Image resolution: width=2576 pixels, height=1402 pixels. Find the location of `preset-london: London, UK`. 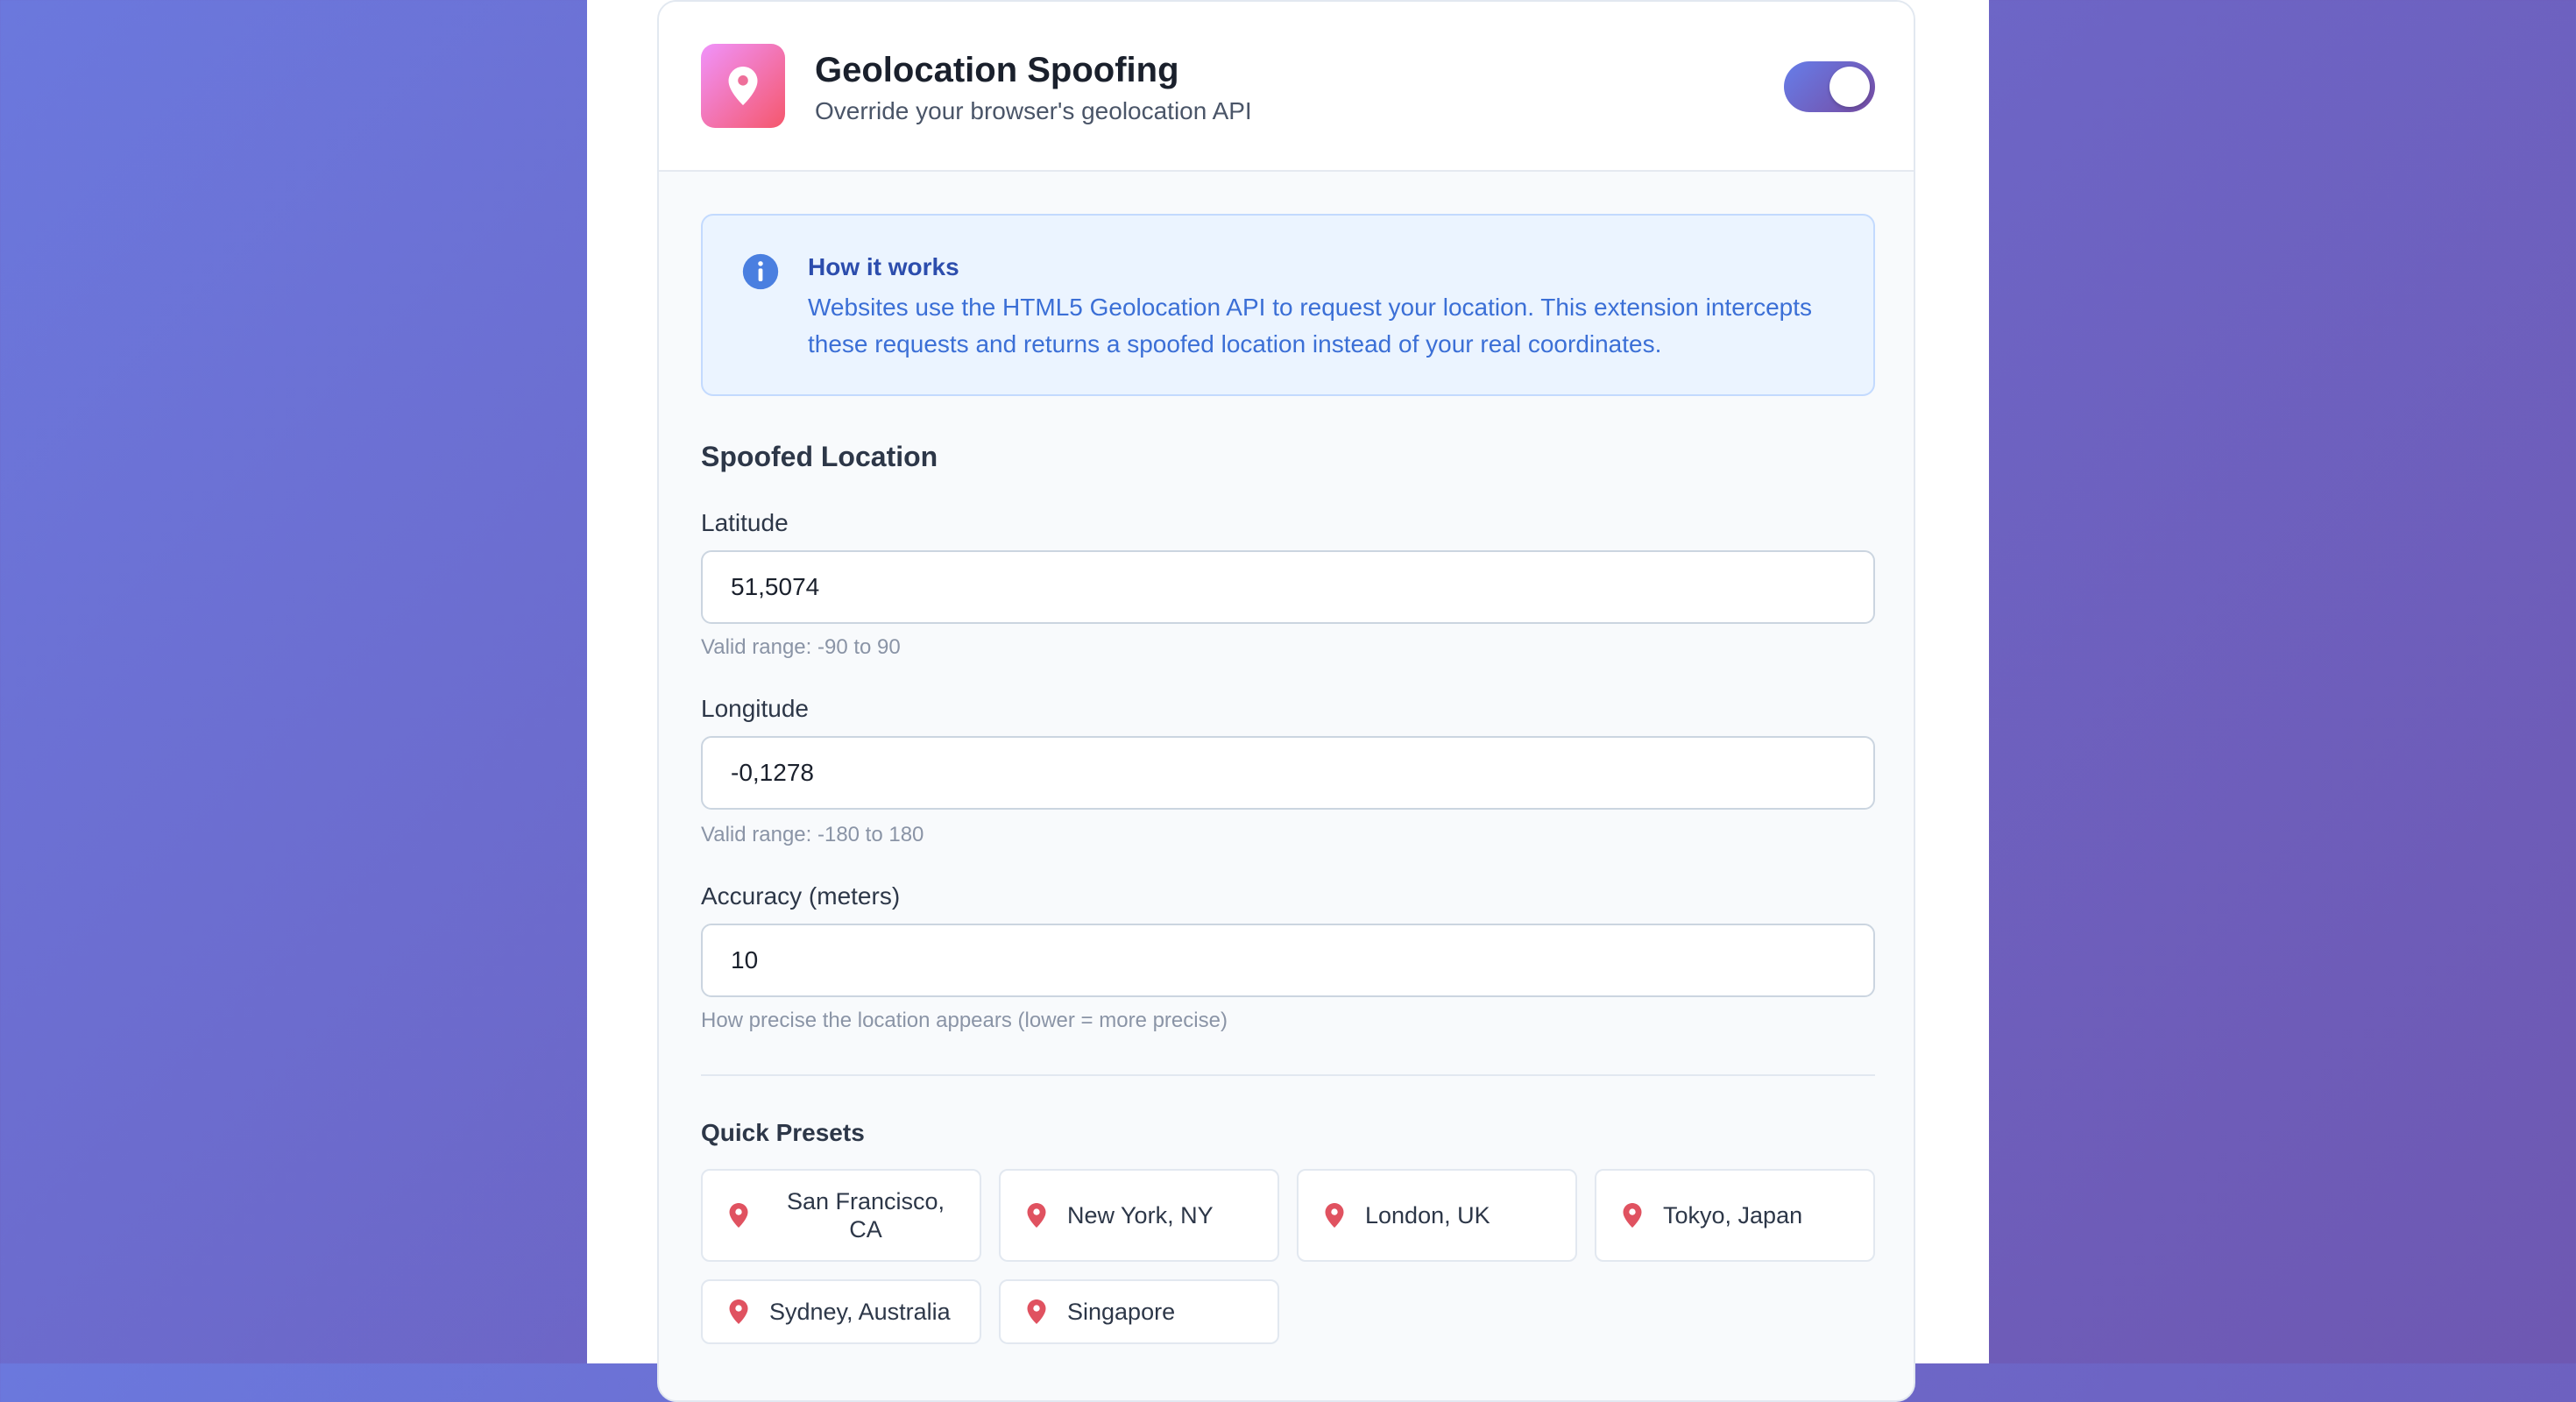

preset-london: London, UK is located at coordinates (1437, 1215).